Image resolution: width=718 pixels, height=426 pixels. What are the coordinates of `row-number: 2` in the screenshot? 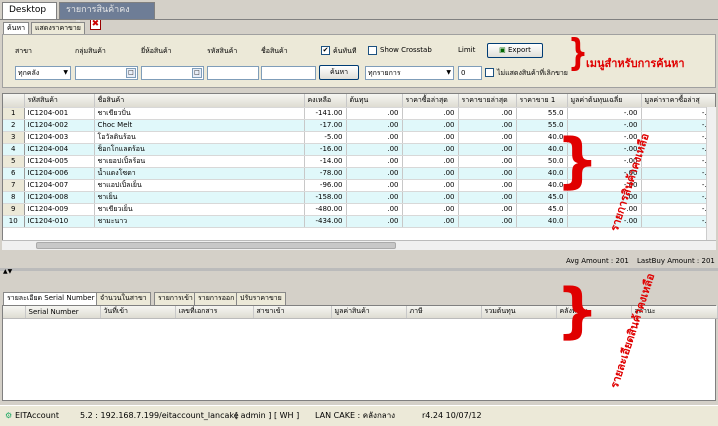 It's located at (14, 125).